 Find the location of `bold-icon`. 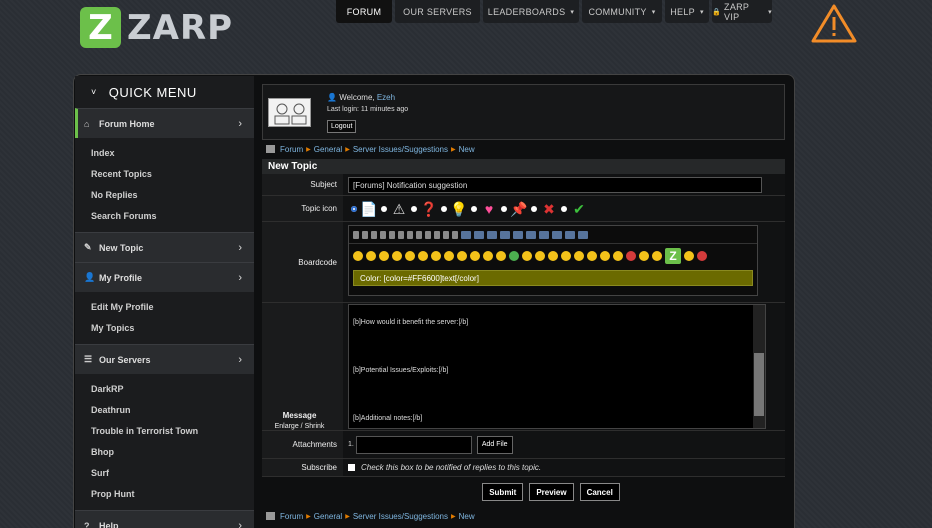

bold-icon is located at coordinates (356, 234).